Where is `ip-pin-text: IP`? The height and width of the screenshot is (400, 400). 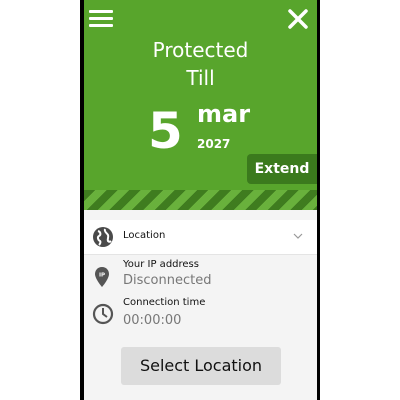 ip-pin-text: IP is located at coordinates (102, 276).